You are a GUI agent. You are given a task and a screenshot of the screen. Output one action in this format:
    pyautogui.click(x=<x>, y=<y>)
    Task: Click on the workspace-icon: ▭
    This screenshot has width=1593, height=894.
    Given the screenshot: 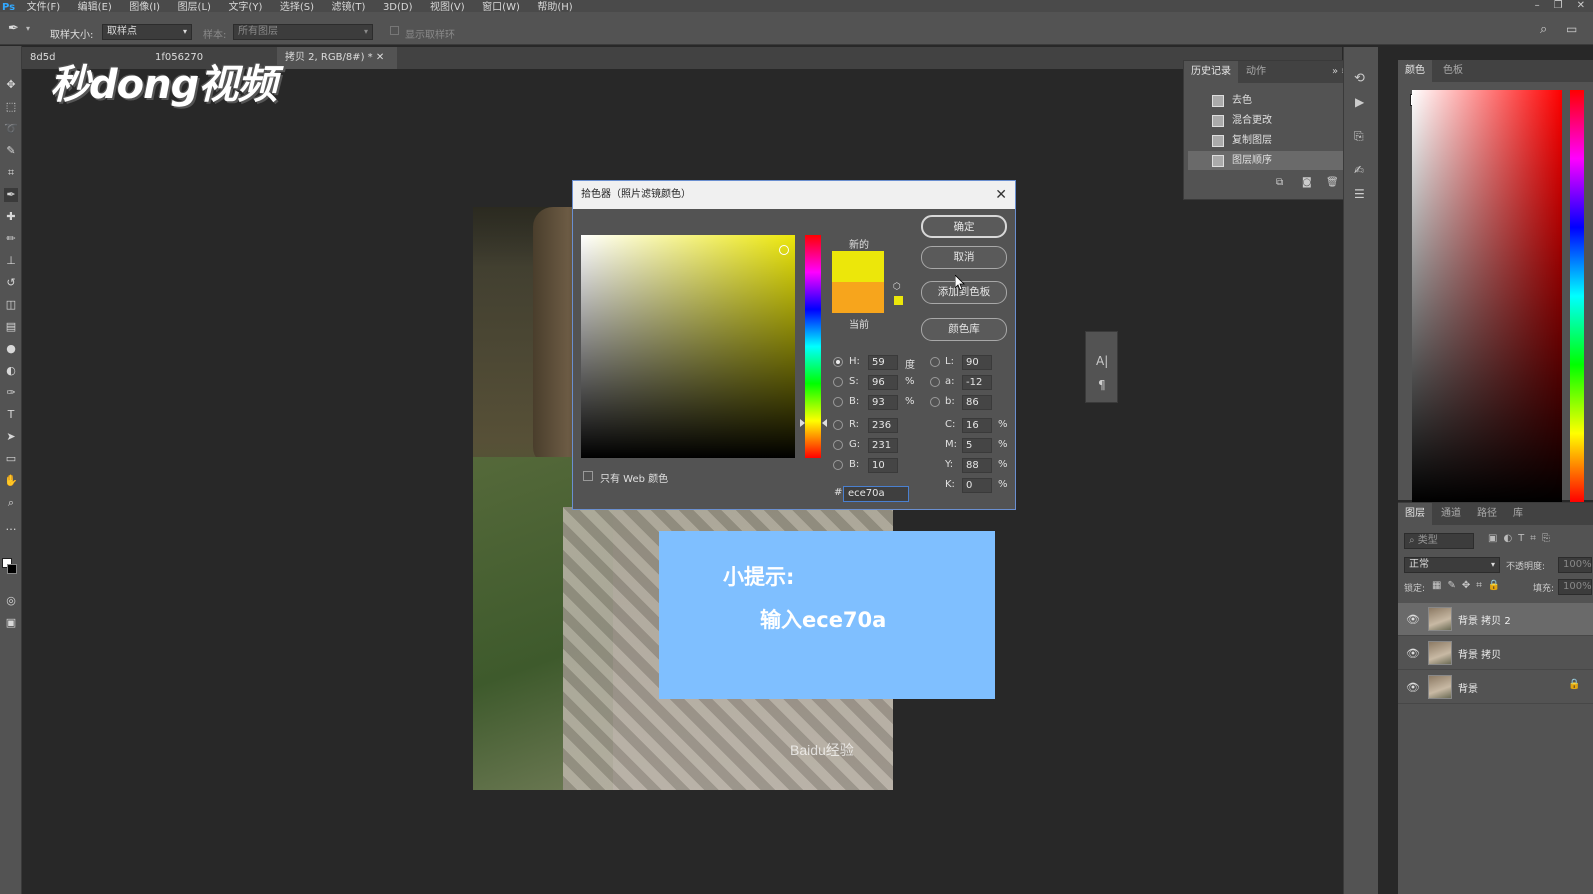 What is the action you would take?
    pyautogui.click(x=1571, y=29)
    